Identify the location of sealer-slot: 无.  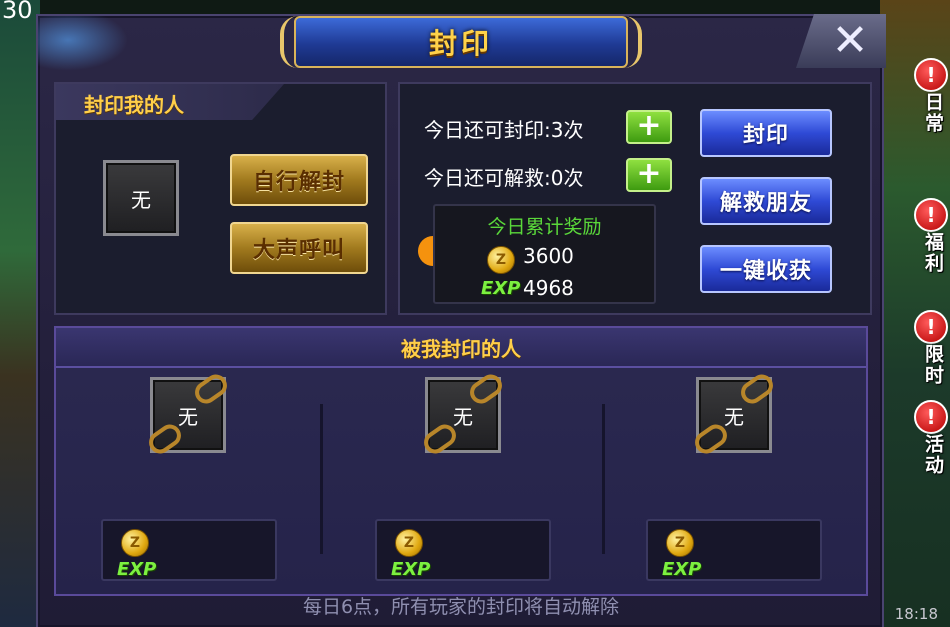
(141, 198).